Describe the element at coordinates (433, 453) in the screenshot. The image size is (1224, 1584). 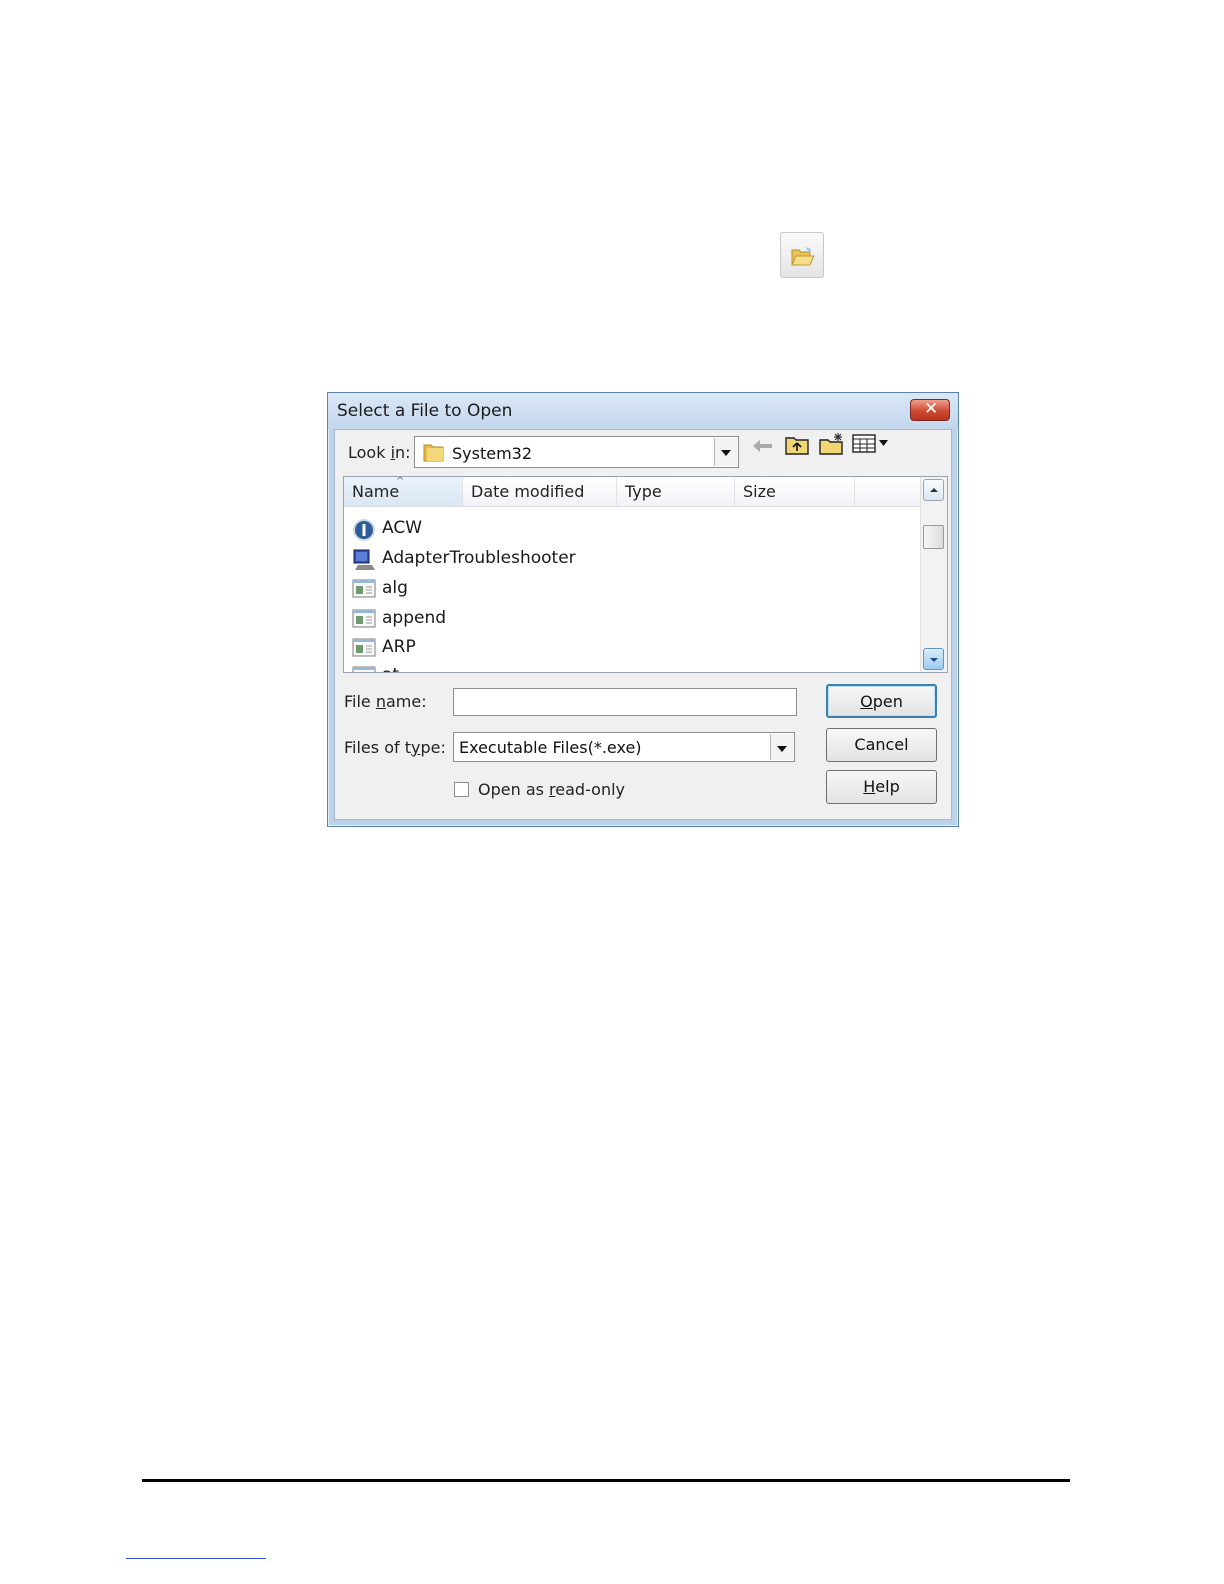
I see `folder-icon` at that location.